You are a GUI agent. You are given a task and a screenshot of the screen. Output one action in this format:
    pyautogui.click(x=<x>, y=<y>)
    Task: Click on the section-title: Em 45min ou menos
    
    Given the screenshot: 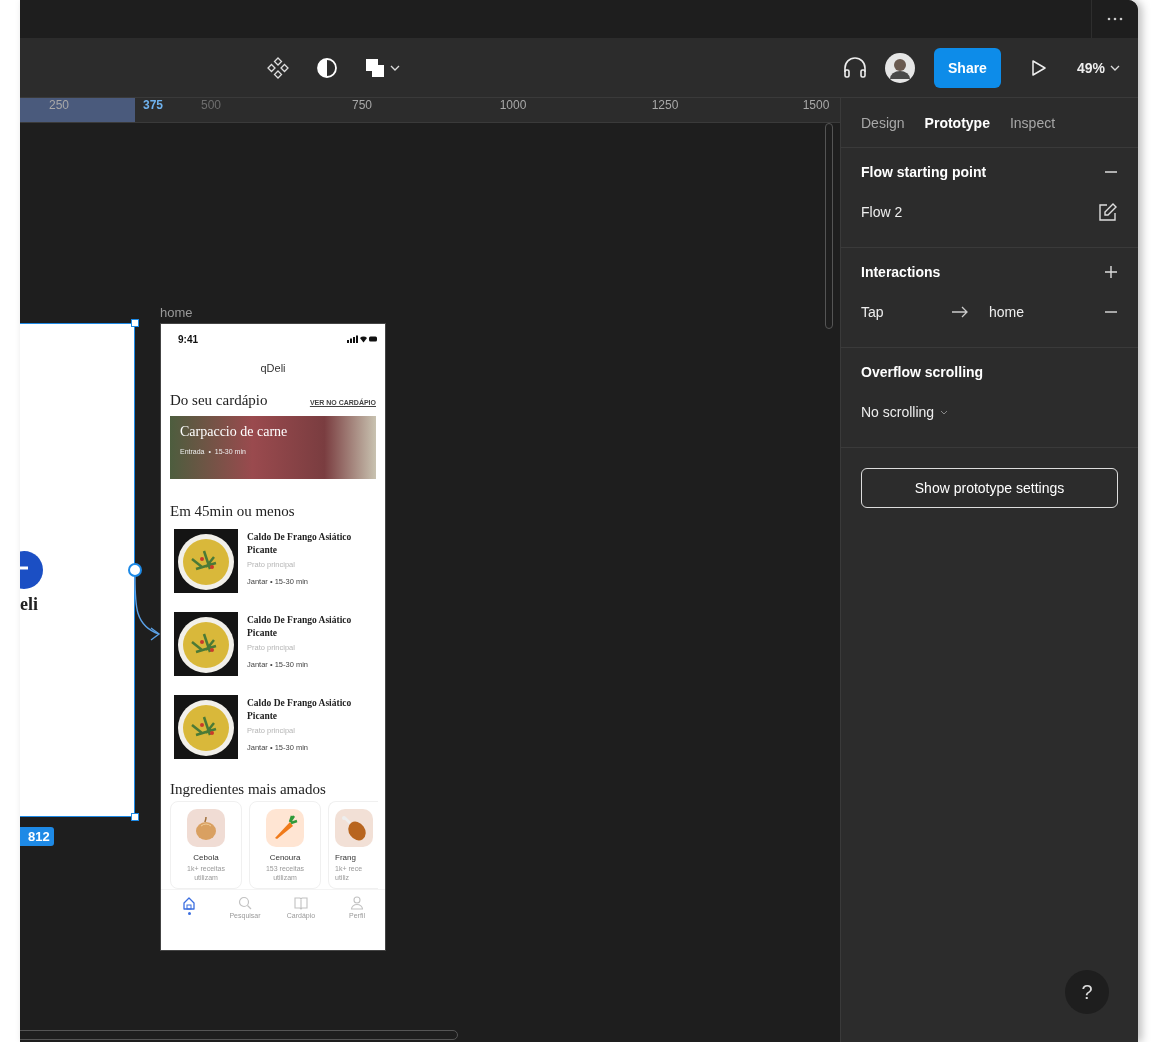 What is the action you would take?
    pyautogui.click(x=232, y=511)
    